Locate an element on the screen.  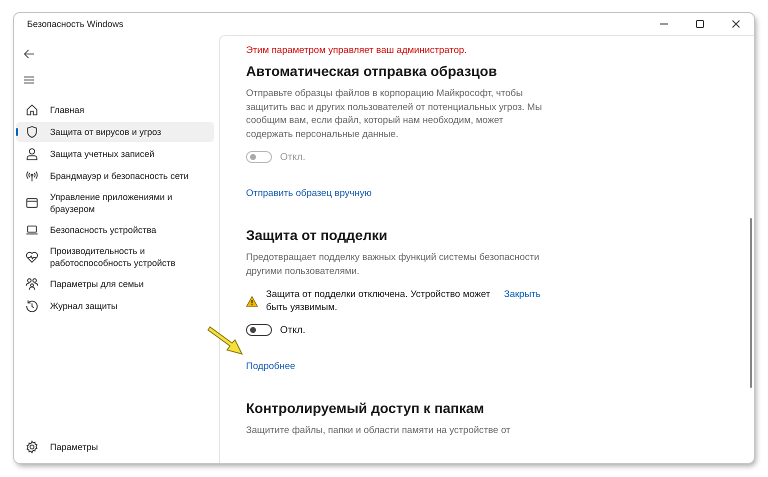
sidebar-item: Брандмауэр и безопасность сети is located at coordinates (115, 176).